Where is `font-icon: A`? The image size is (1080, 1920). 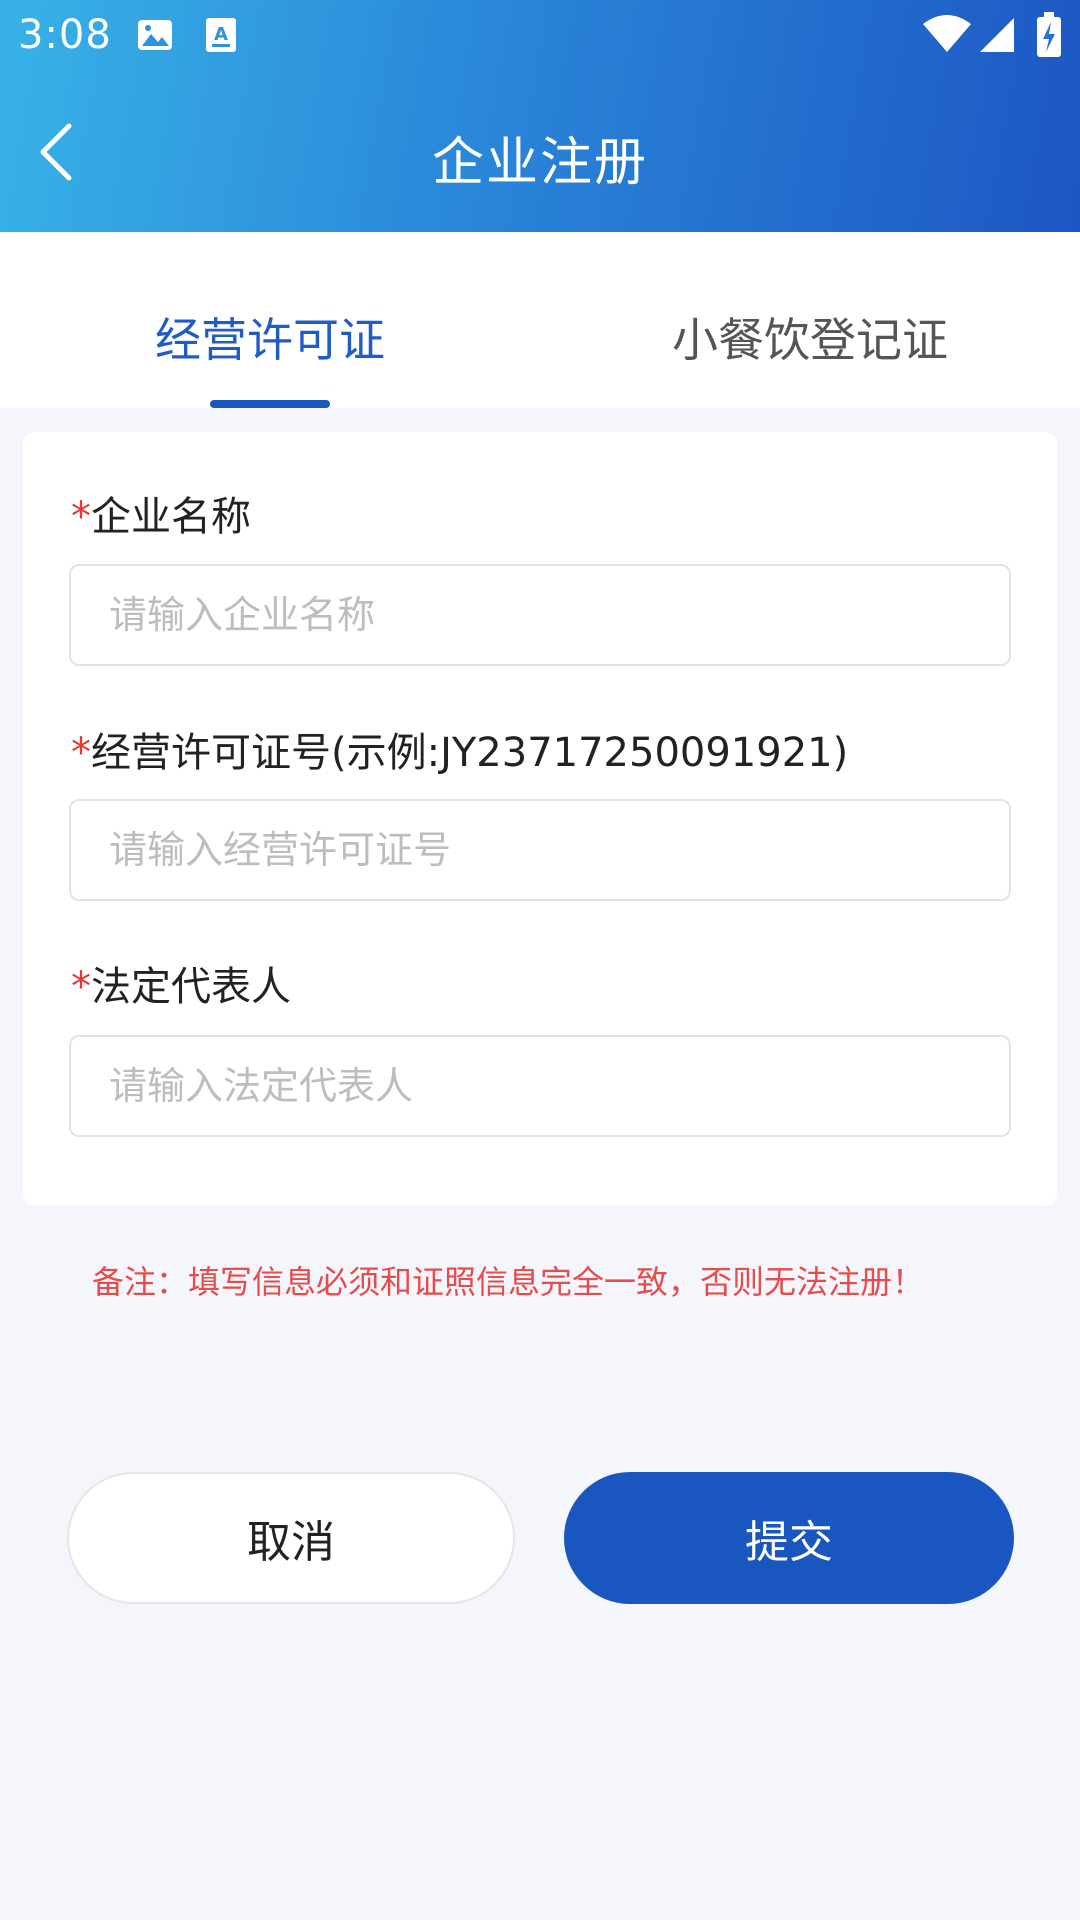 font-icon: A is located at coordinates (221, 37).